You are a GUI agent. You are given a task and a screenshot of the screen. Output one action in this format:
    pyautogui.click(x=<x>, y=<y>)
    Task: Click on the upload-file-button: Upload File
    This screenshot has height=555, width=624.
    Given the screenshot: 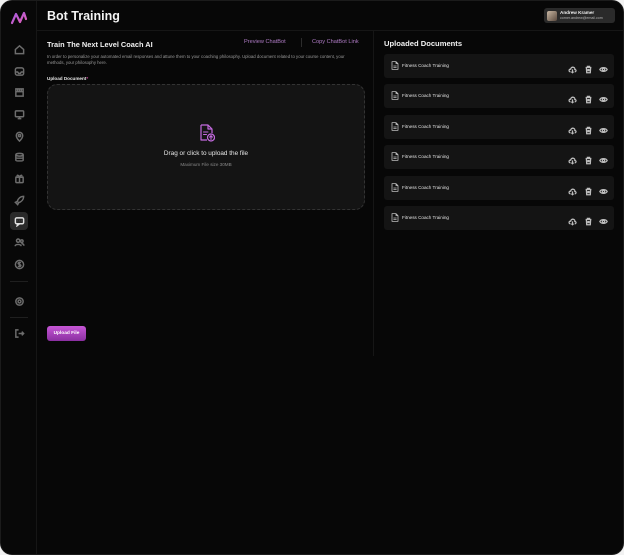 What is the action you would take?
    pyautogui.click(x=66, y=333)
    